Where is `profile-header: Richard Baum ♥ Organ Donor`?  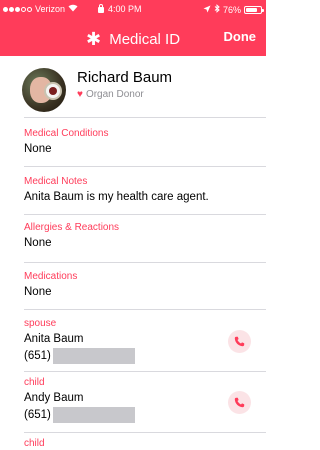 profile-header: Richard Baum ♥ Organ Donor is located at coordinates (133, 86).